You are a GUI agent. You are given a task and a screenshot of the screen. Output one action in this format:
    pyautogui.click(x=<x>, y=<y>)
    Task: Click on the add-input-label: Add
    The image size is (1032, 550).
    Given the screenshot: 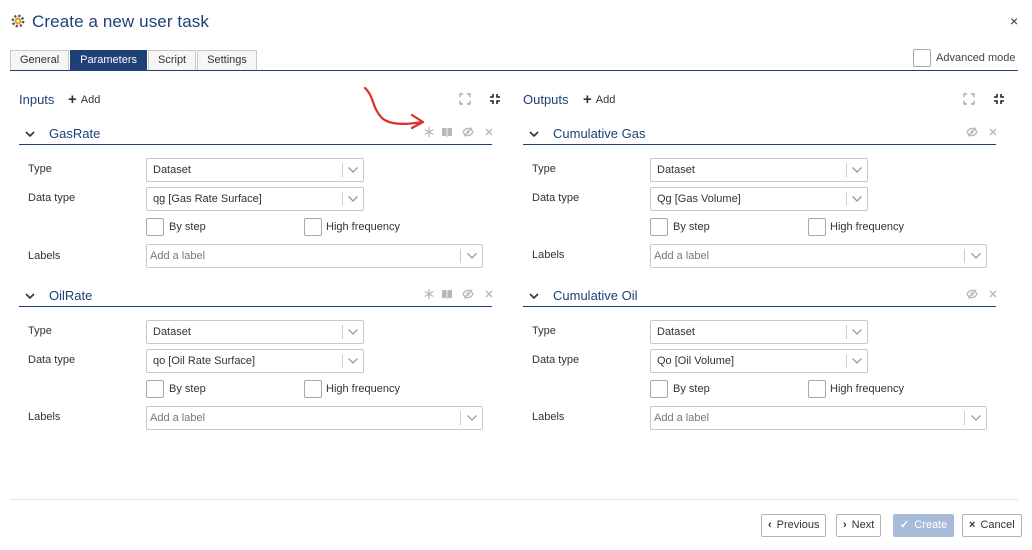 What is the action you would take?
    pyautogui.click(x=90, y=100)
    